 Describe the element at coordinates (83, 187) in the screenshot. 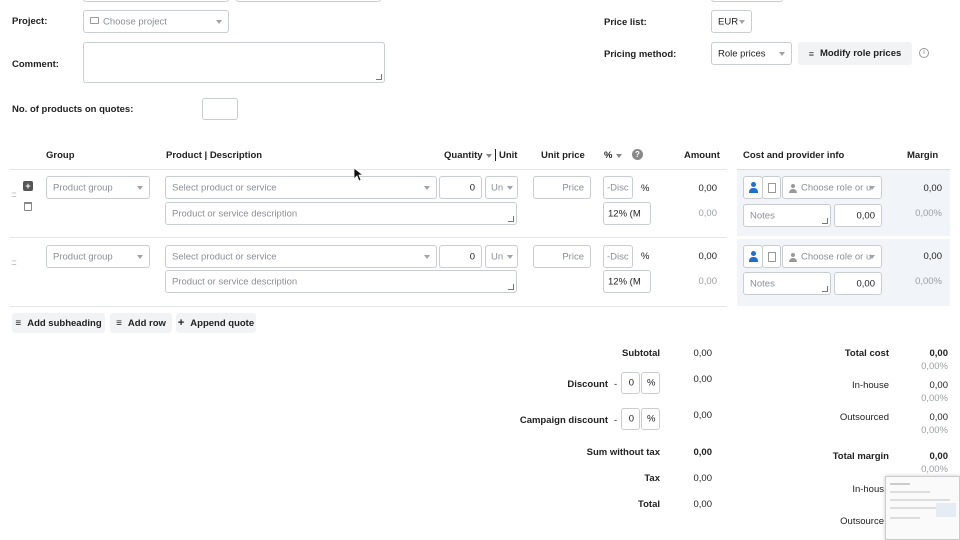

I see `group-placeholder: Product group` at that location.